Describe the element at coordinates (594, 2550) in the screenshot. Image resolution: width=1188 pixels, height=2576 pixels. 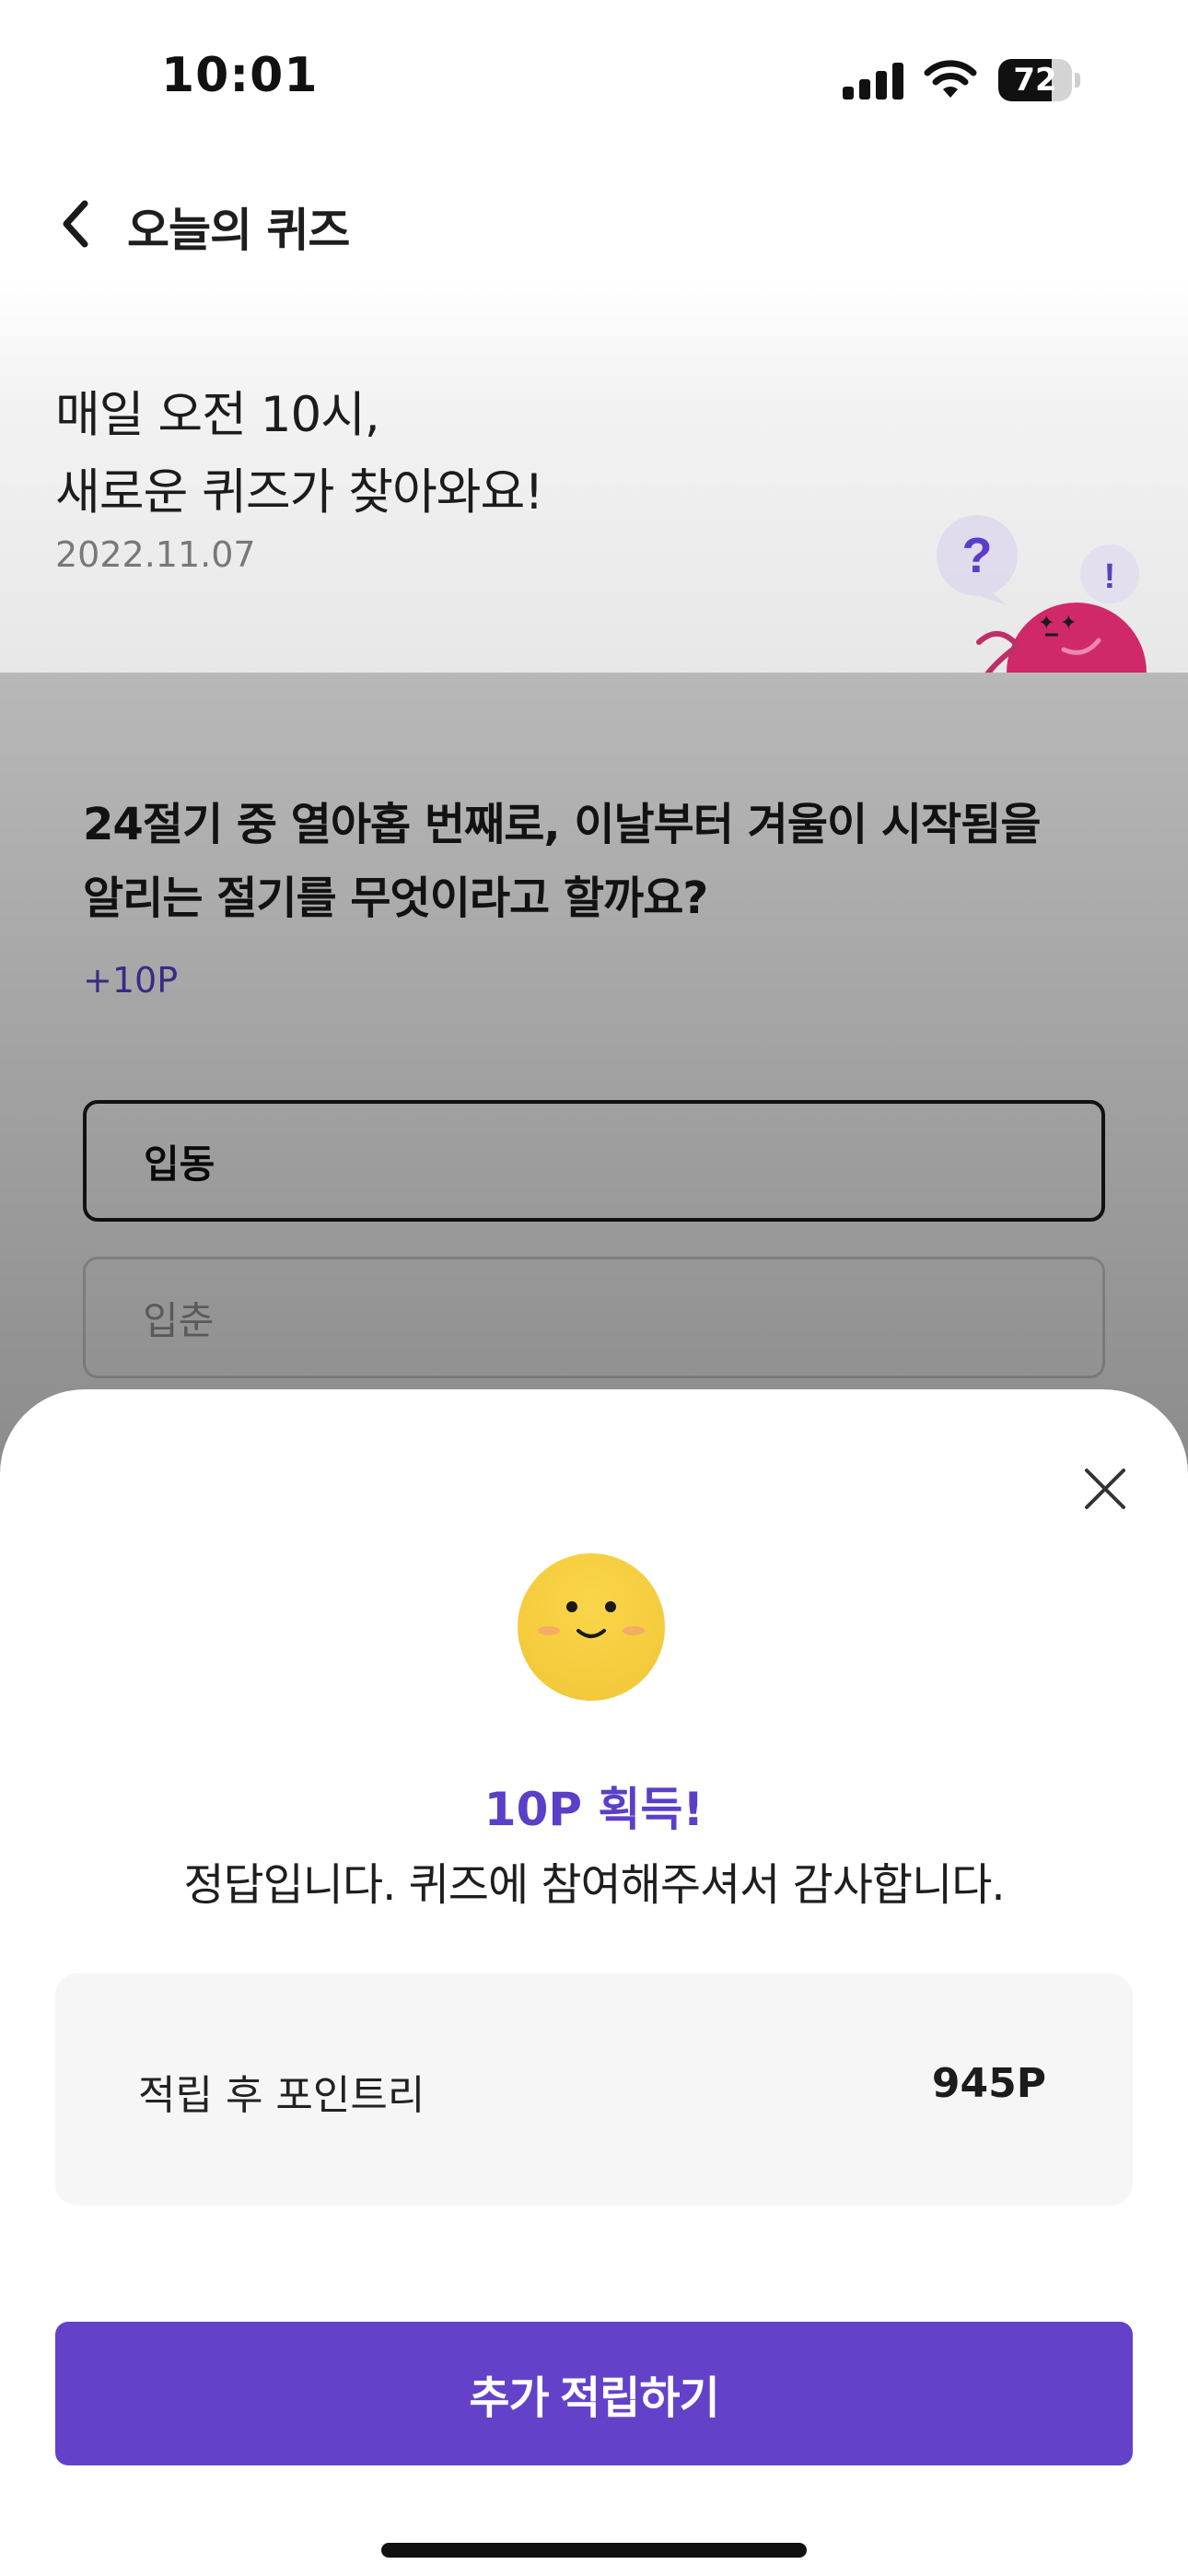
I see `home-indicator` at that location.